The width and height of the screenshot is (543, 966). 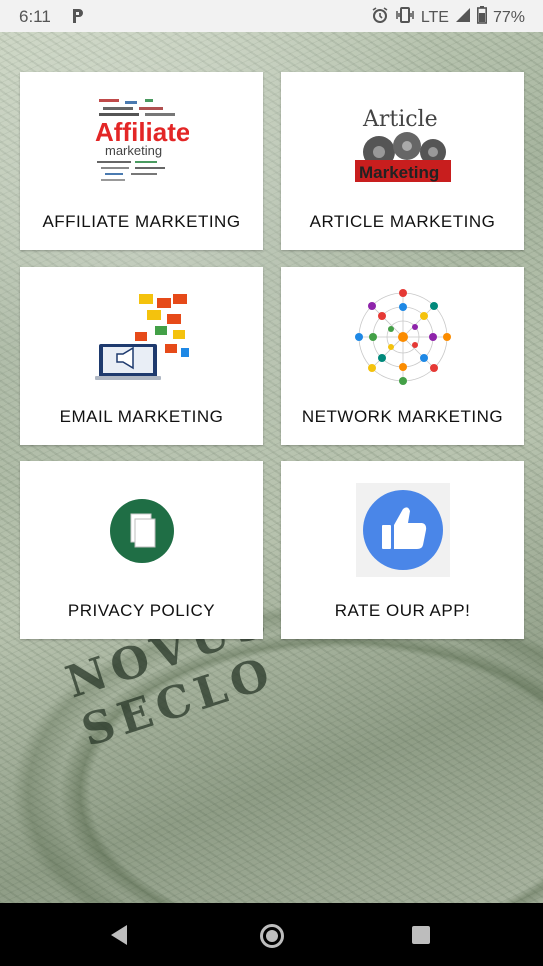 I want to click on home-icon, so click(x=272, y=936).